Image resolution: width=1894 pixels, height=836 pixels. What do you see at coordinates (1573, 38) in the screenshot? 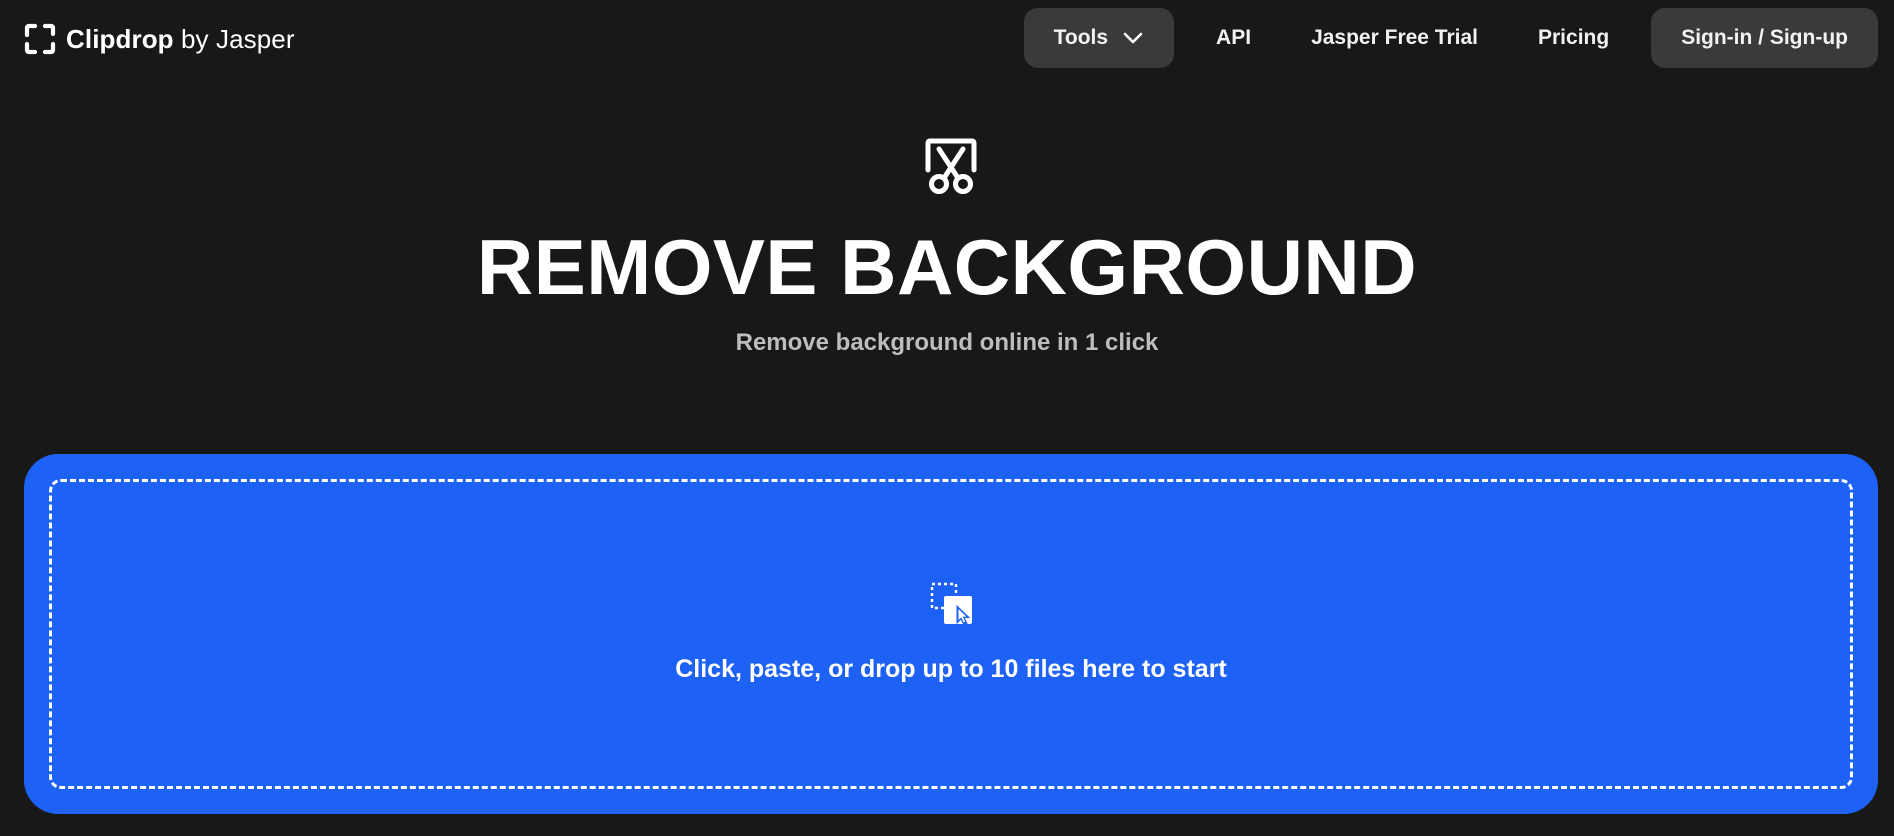
I see `nav-link-pricing: Pricing` at bounding box center [1573, 38].